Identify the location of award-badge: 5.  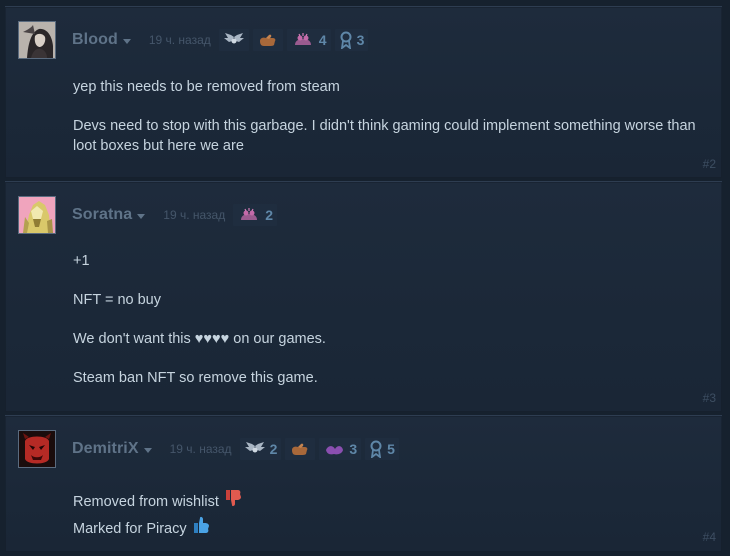
(382, 449).